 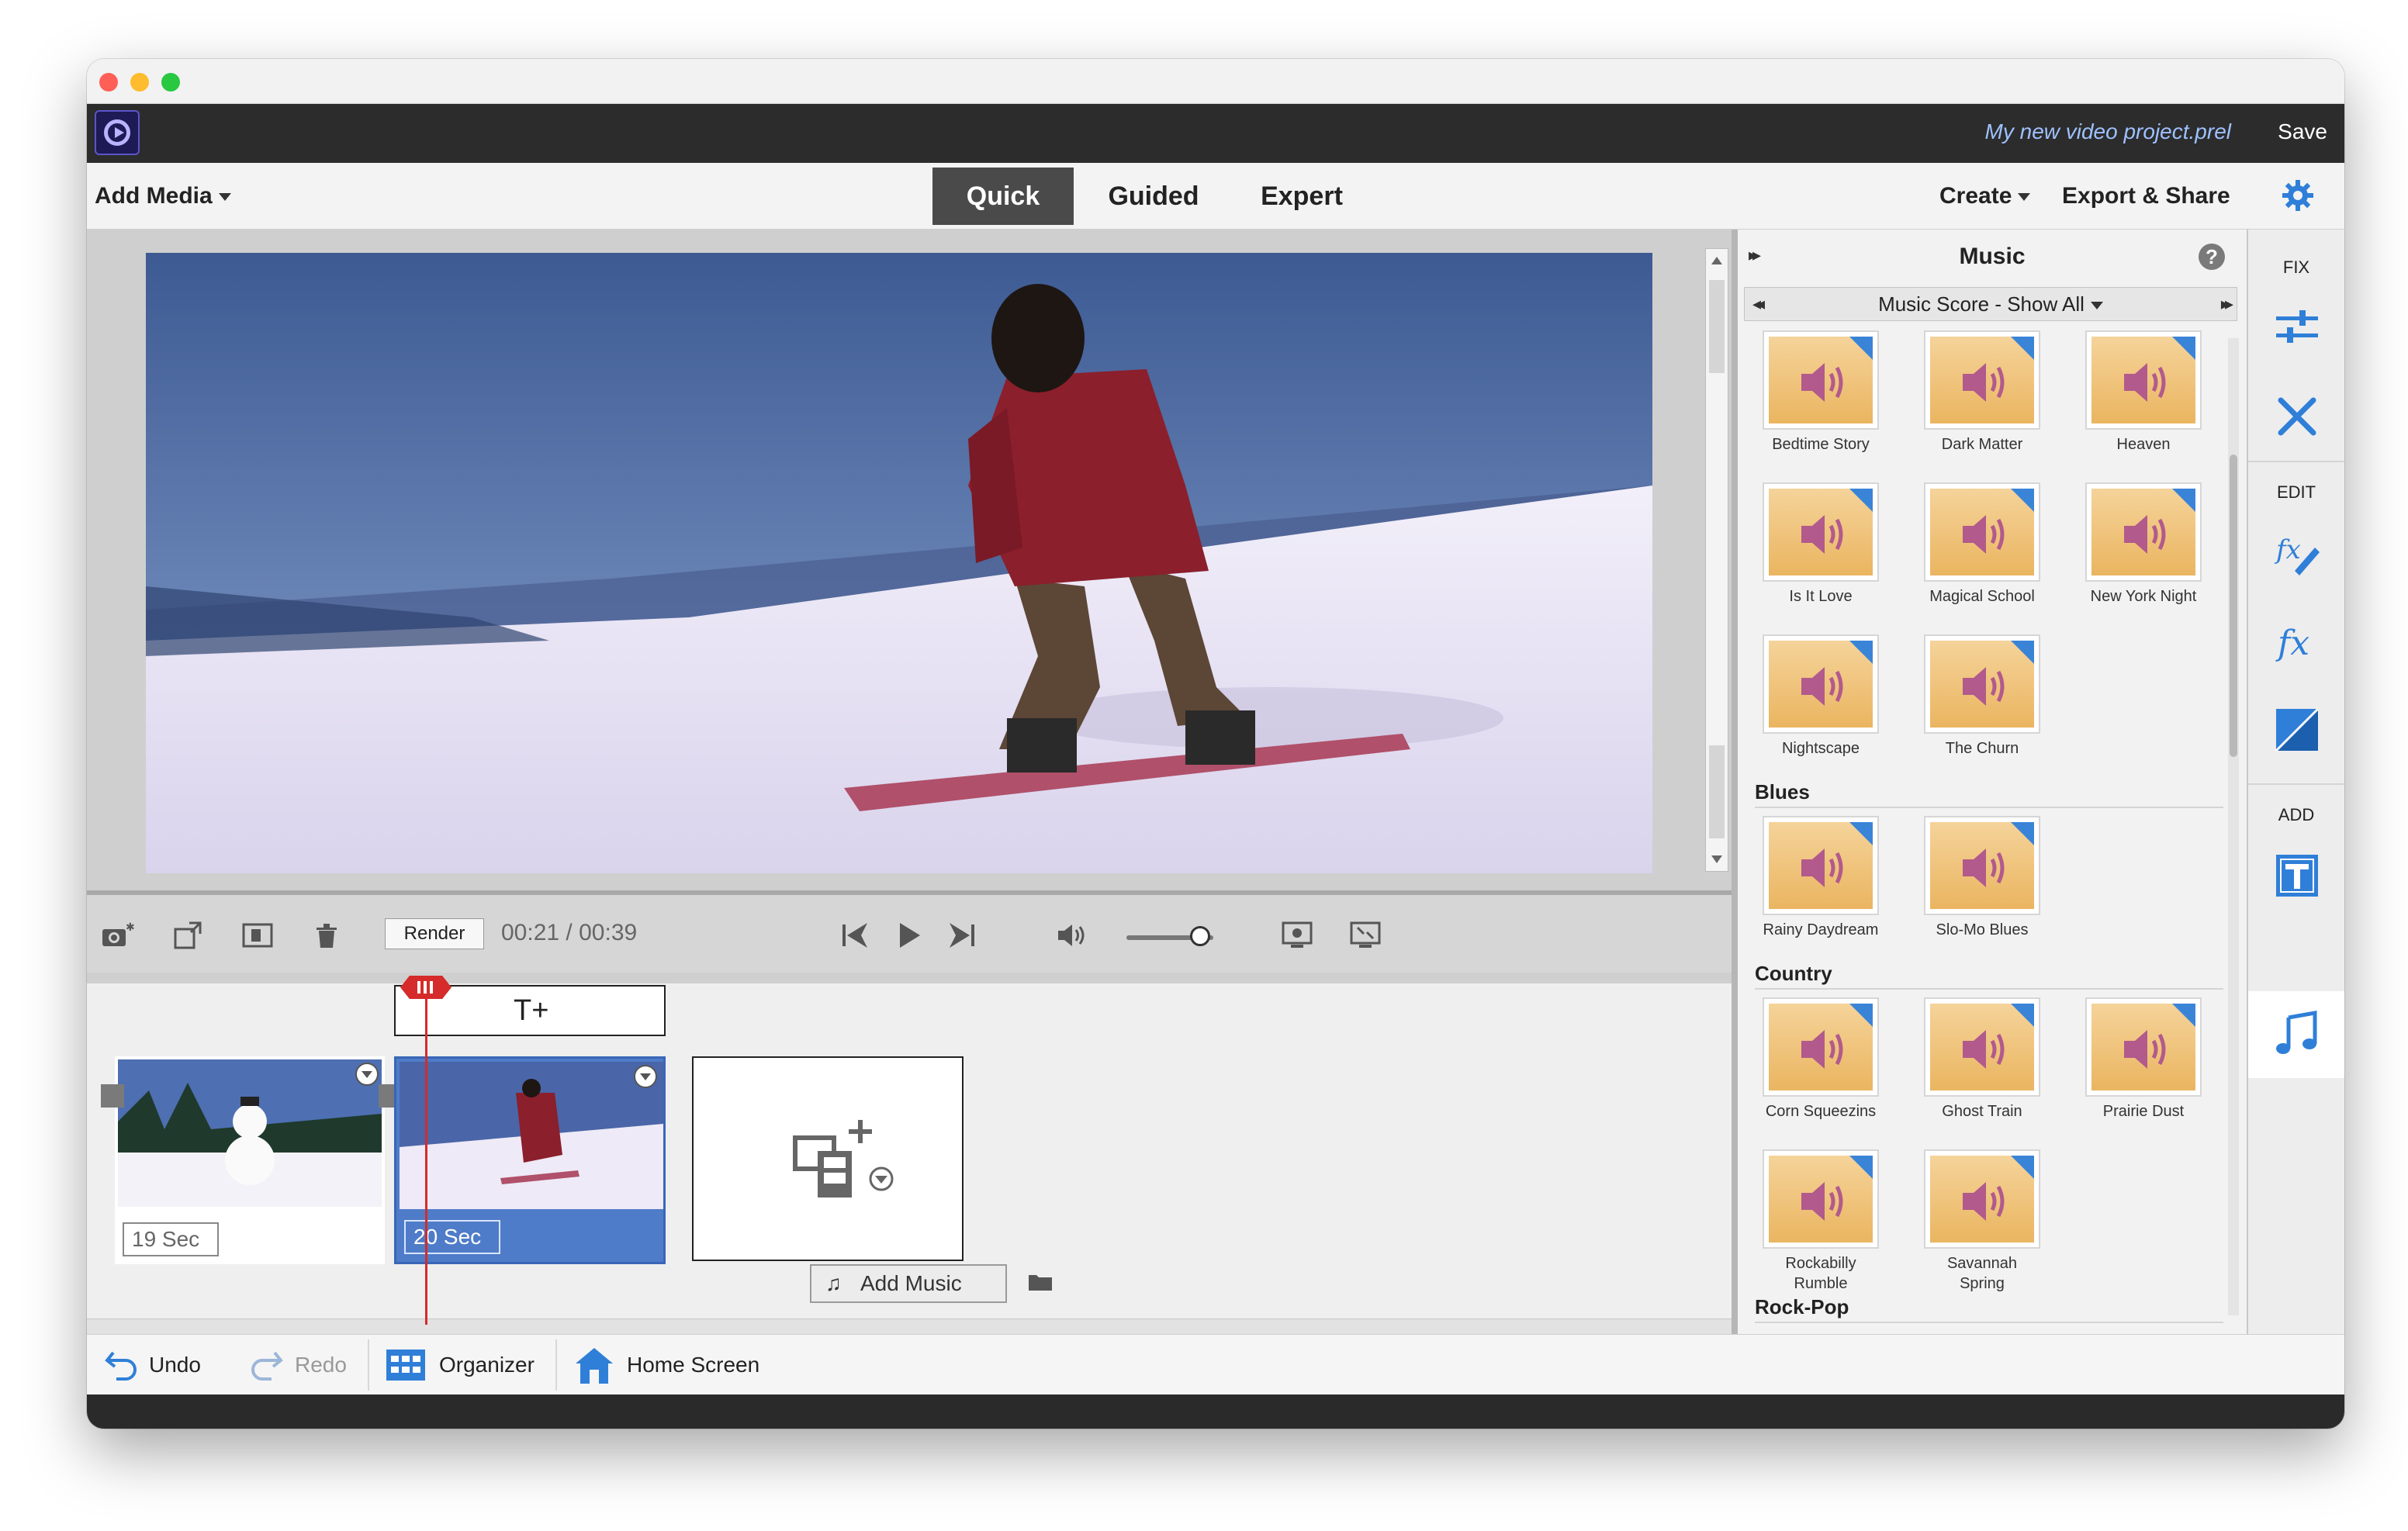 What do you see at coordinates (327, 935) in the screenshot?
I see `delete-icon` at bounding box center [327, 935].